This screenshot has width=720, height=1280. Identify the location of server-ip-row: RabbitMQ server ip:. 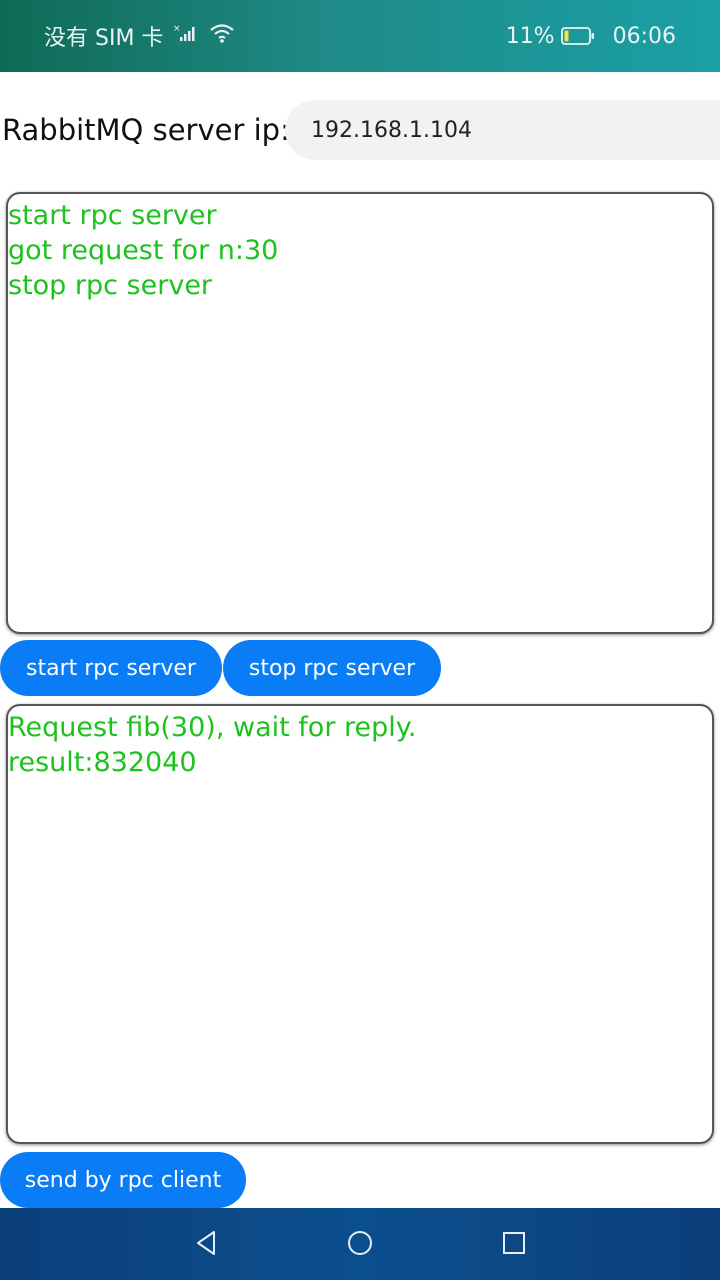
(360, 130).